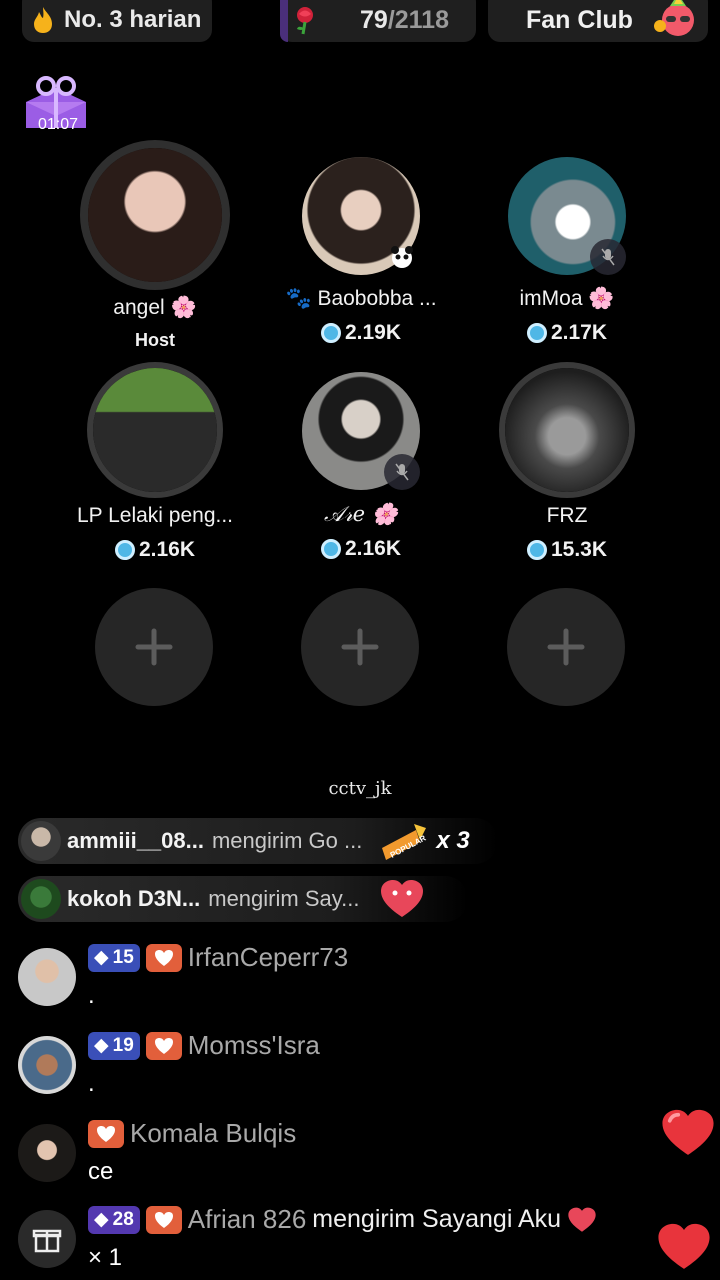 The height and width of the screenshot is (1280, 720). Describe the element at coordinates (247, 1219) in the screenshot. I see `chat-username: Afrian 826` at that location.